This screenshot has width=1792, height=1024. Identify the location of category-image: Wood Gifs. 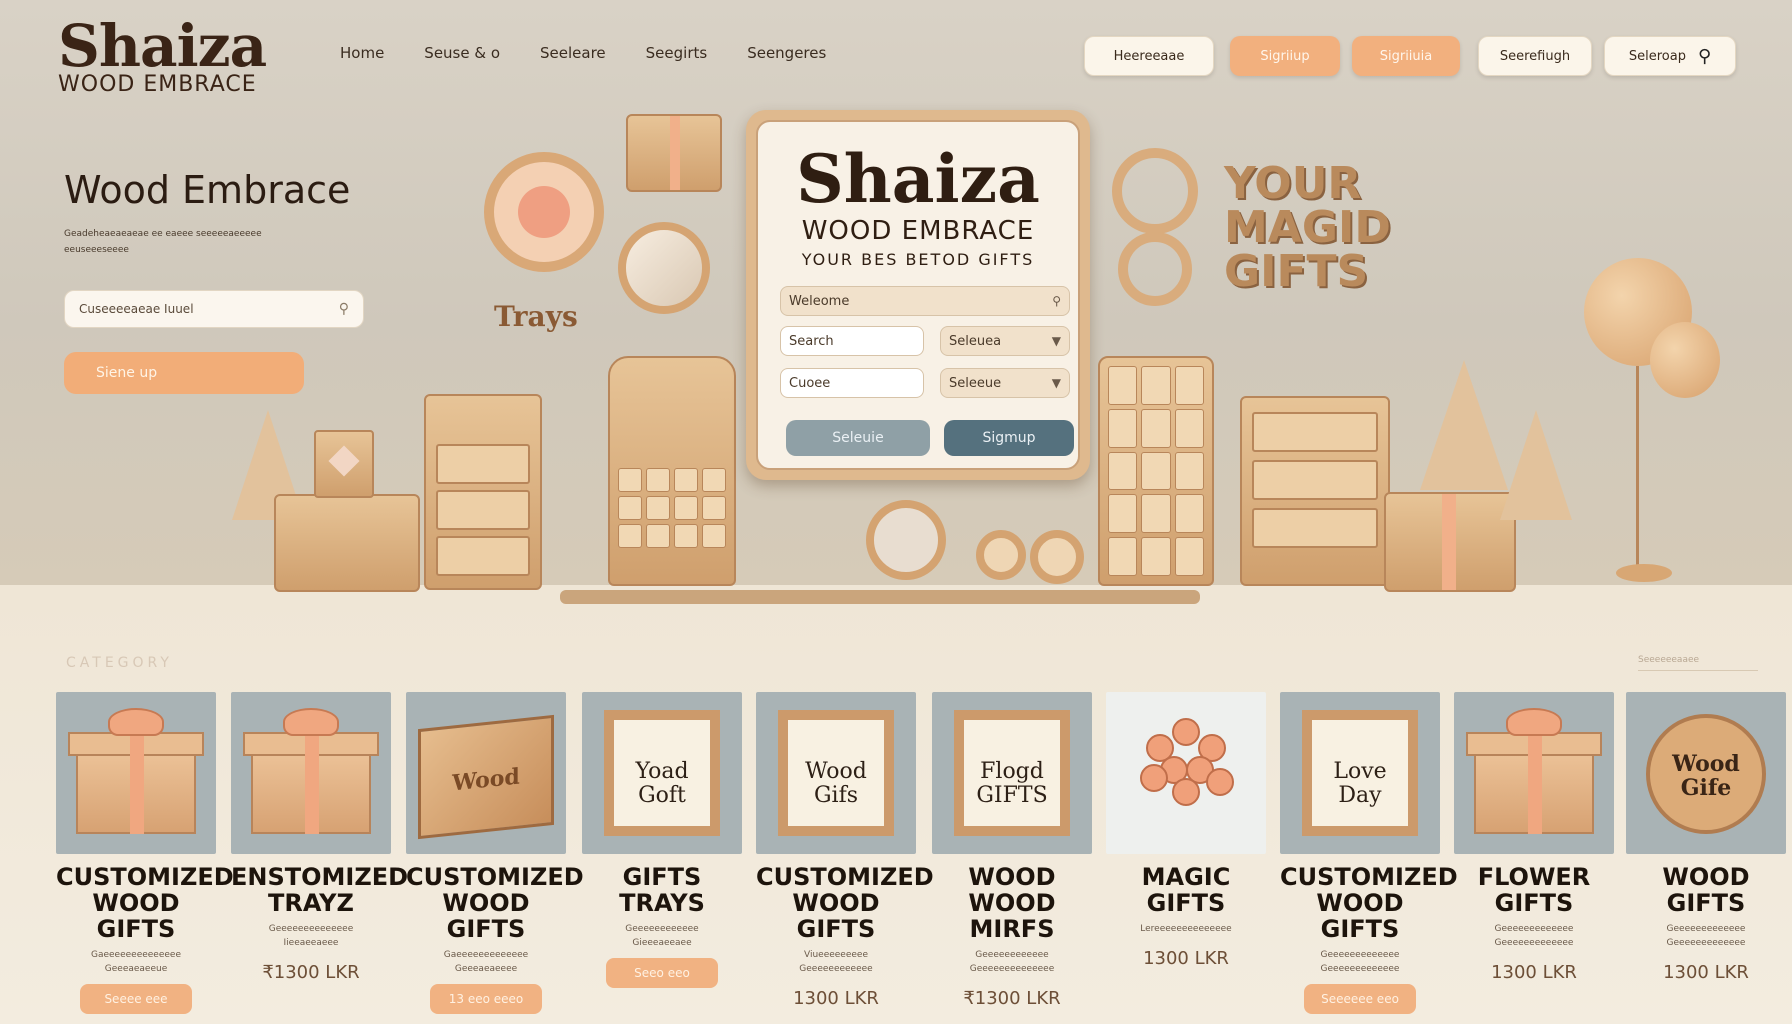
(836, 773).